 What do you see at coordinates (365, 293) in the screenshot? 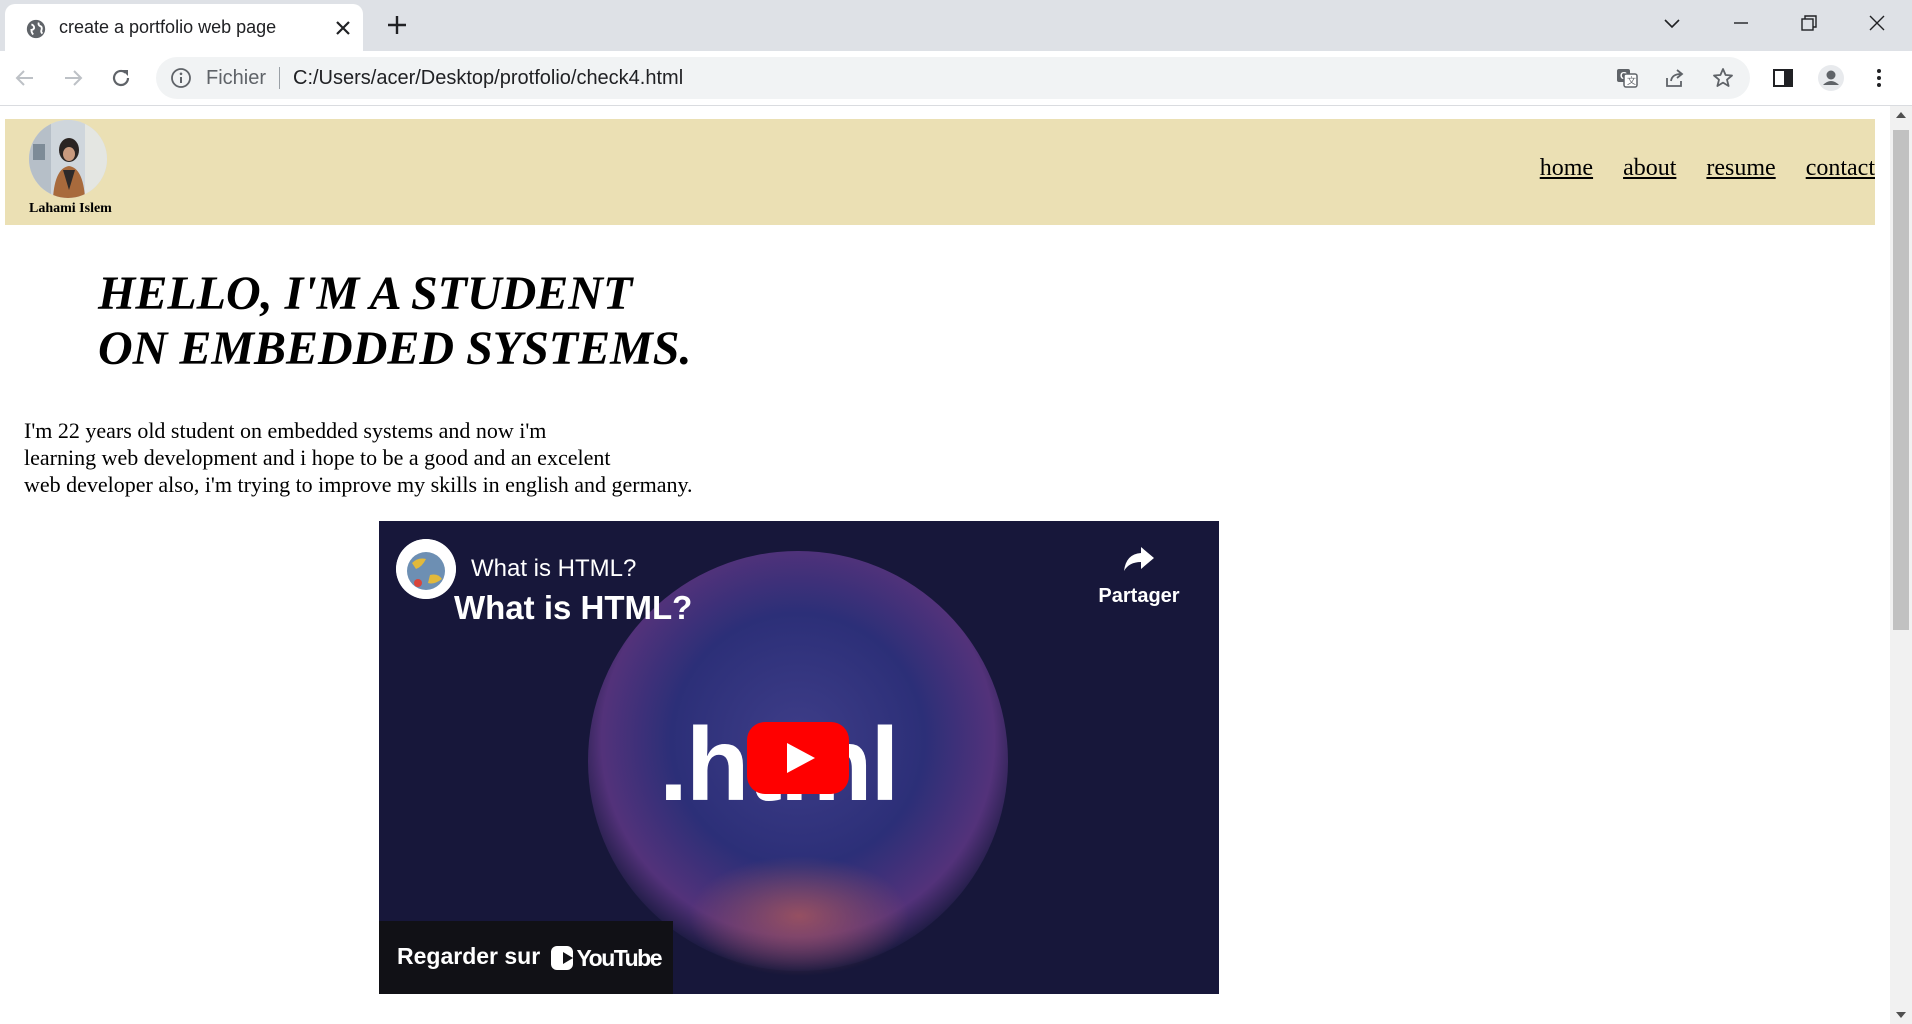
I see `hero-title-line-1: HELLO, I'M A STUDENT` at bounding box center [365, 293].